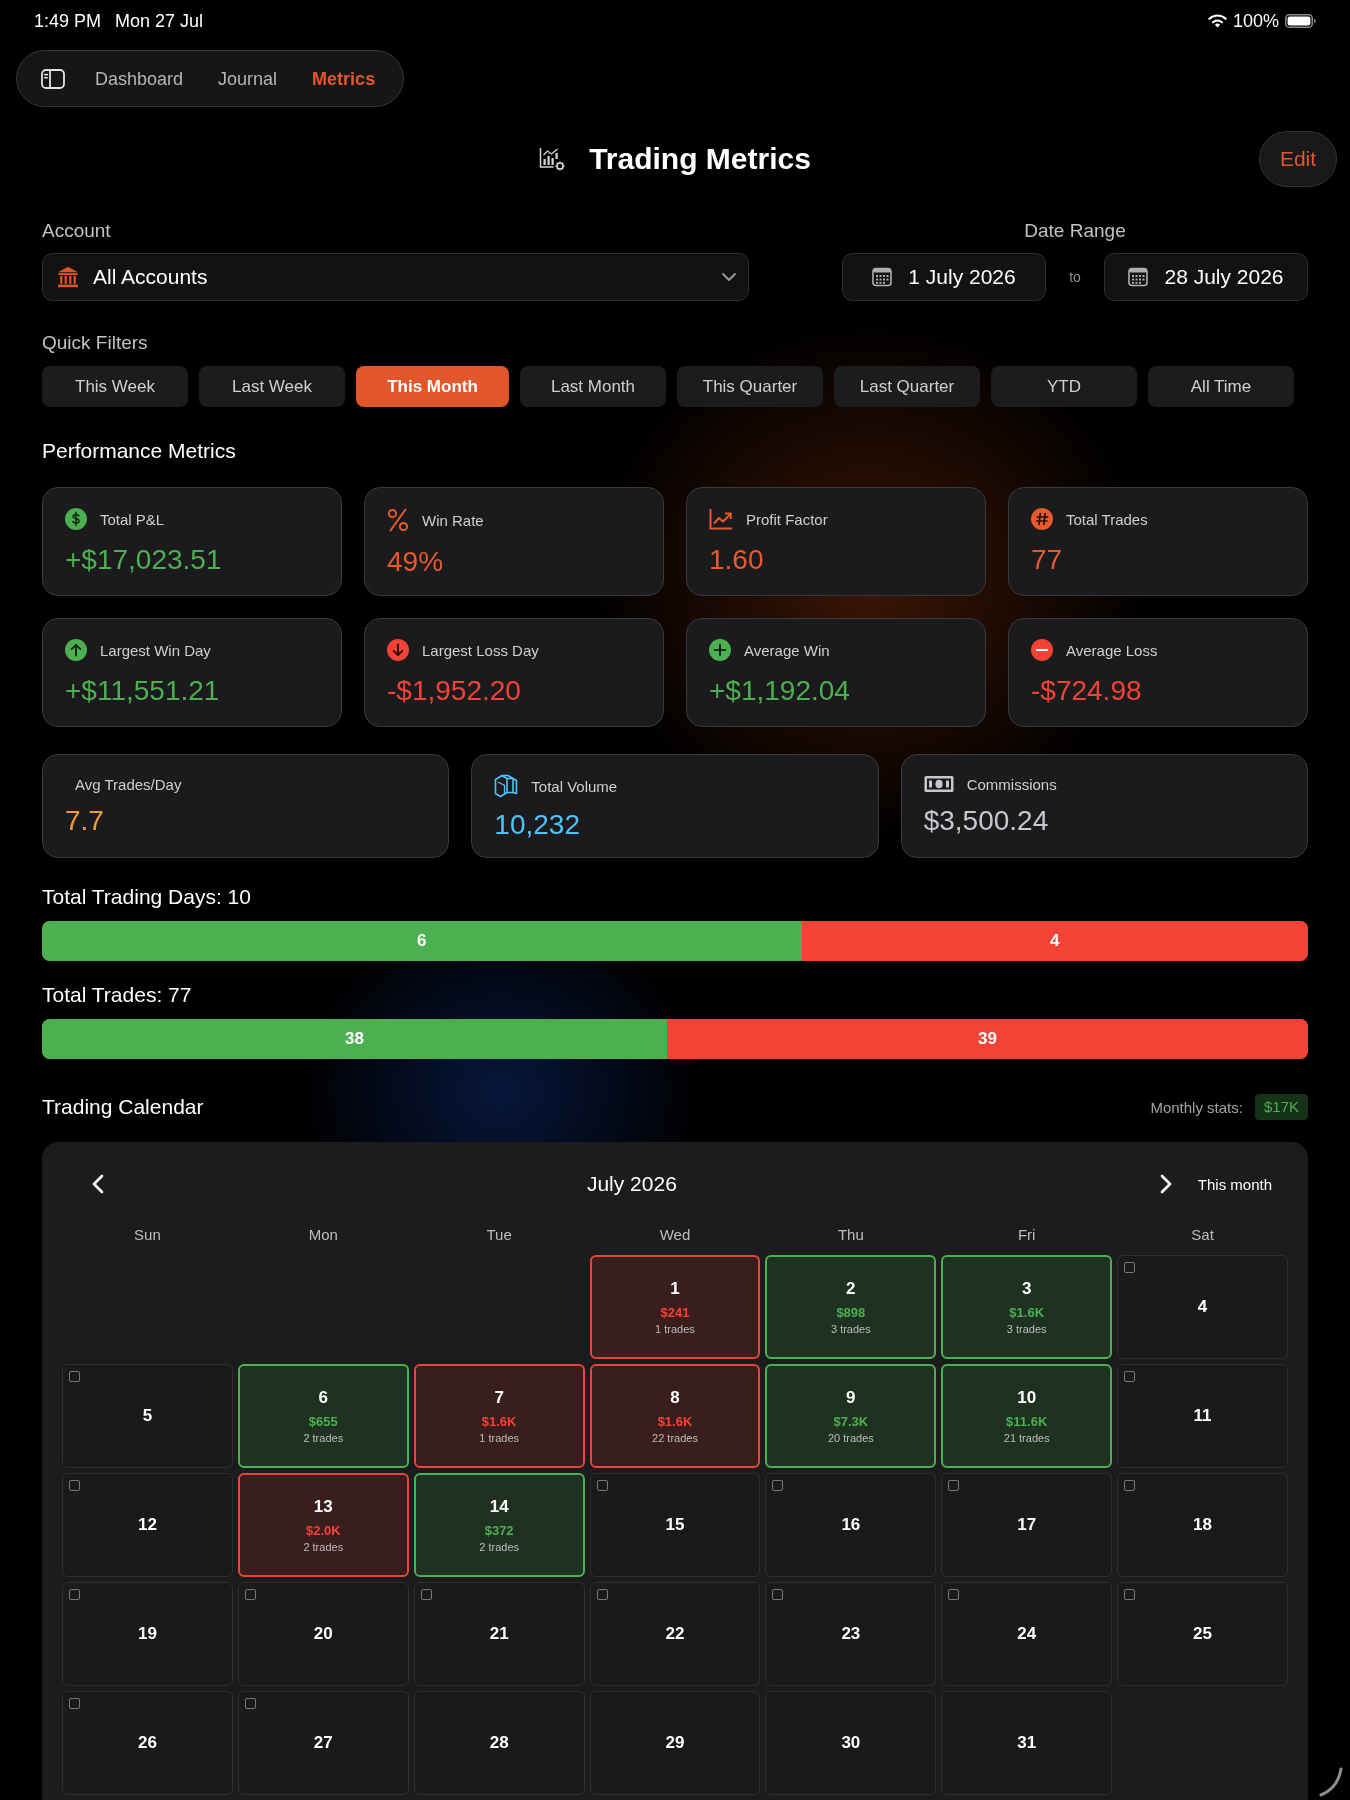  I want to click on bank-icon, so click(68, 277).